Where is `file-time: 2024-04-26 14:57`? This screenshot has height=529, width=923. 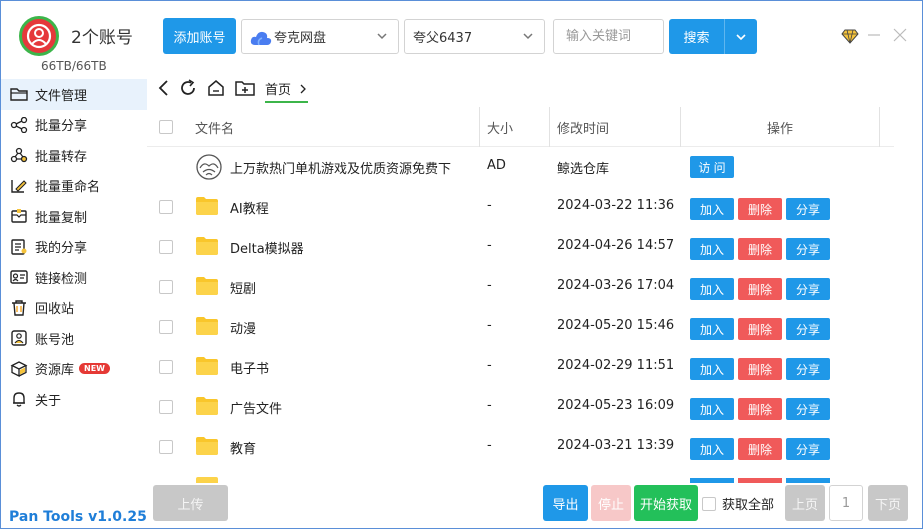
file-time: 2024-04-26 14:57 is located at coordinates (616, 245).